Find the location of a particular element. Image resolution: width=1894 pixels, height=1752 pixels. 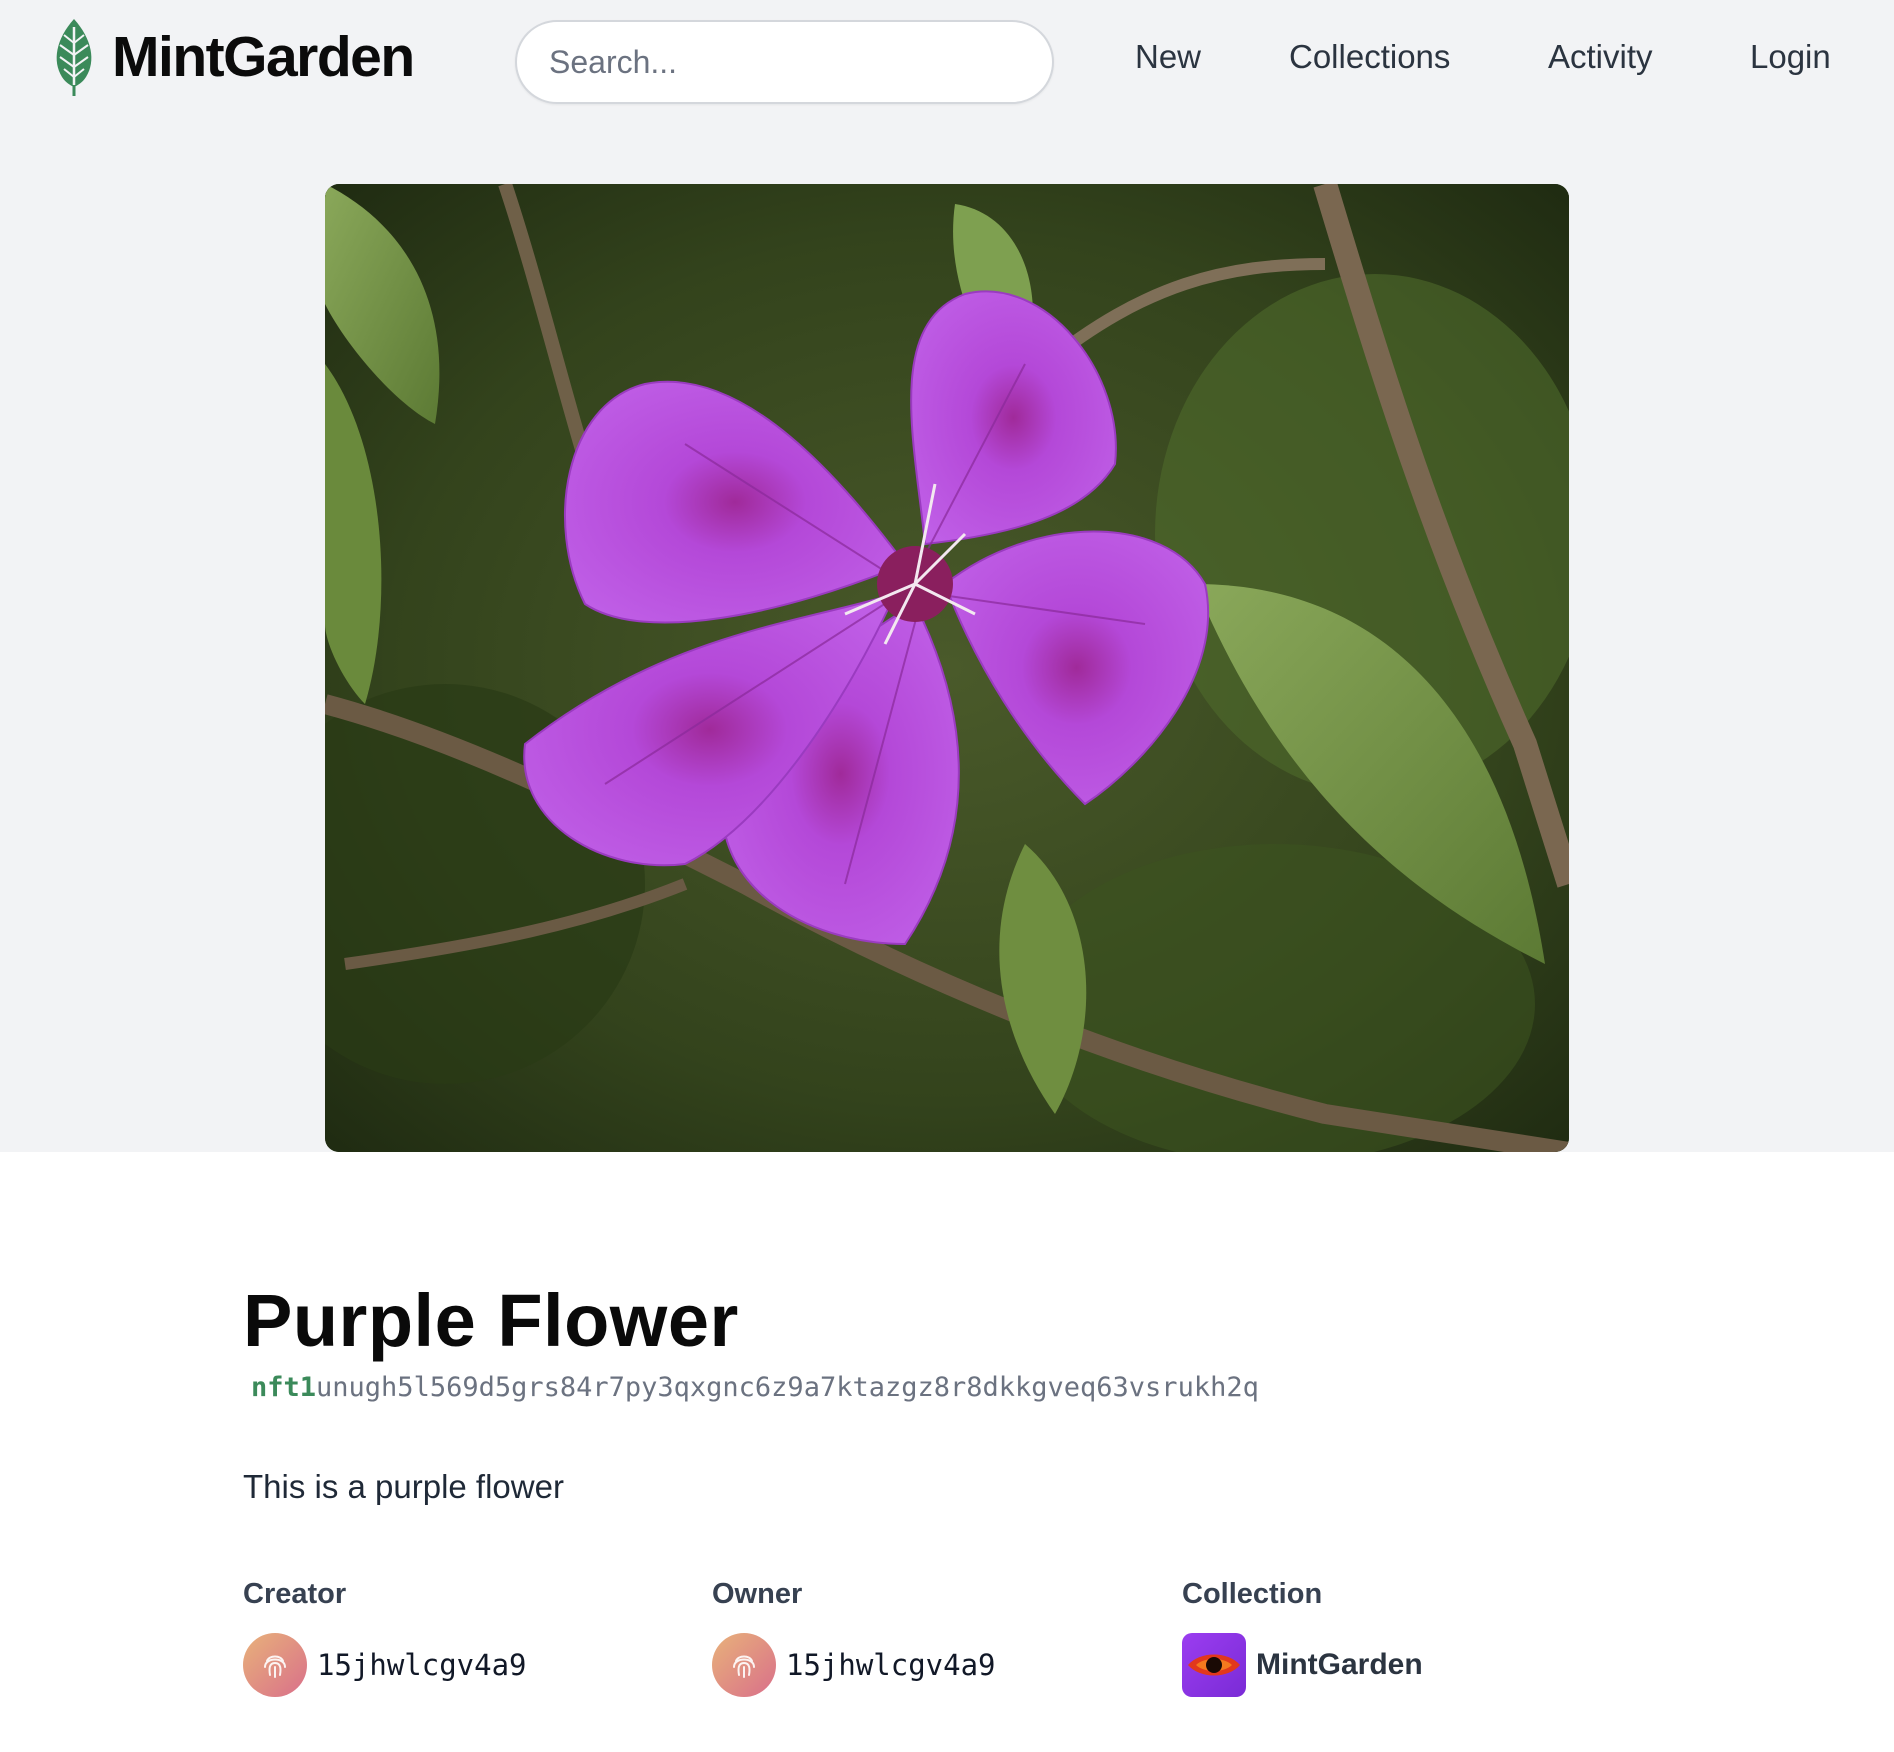

nft-description: This is a purple flower is located at coordinates (403, 1486).